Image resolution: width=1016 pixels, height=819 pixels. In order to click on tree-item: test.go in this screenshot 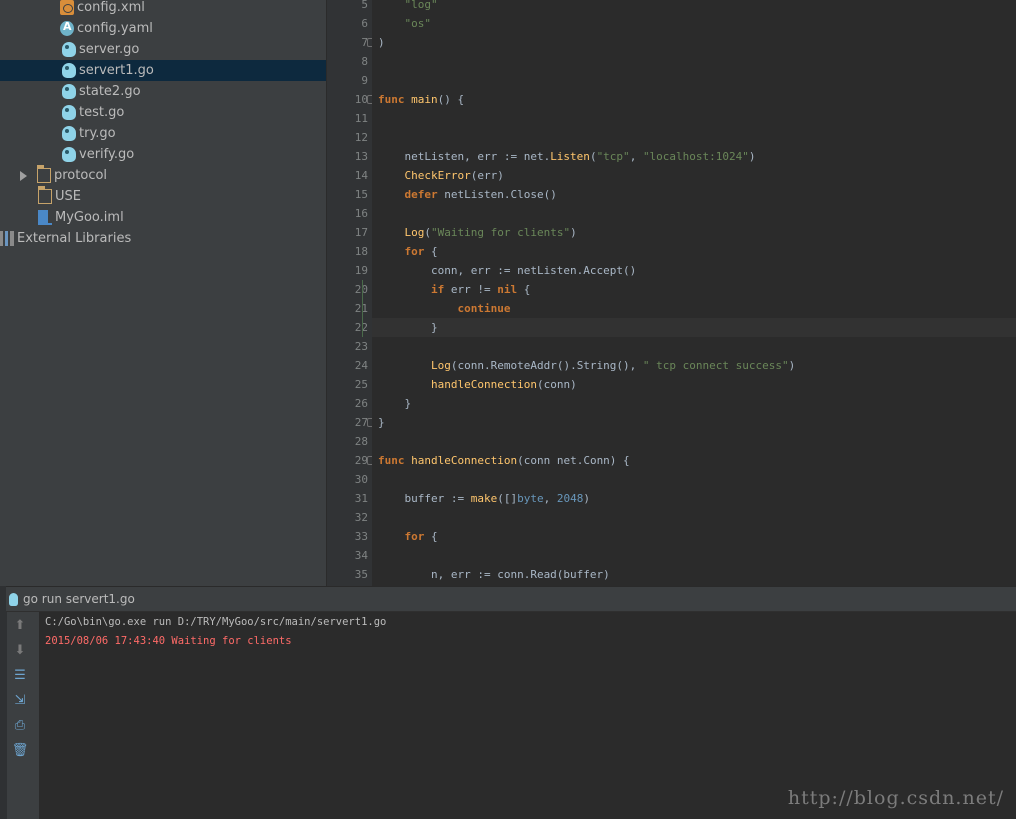, I will do `click(163, 112)`.